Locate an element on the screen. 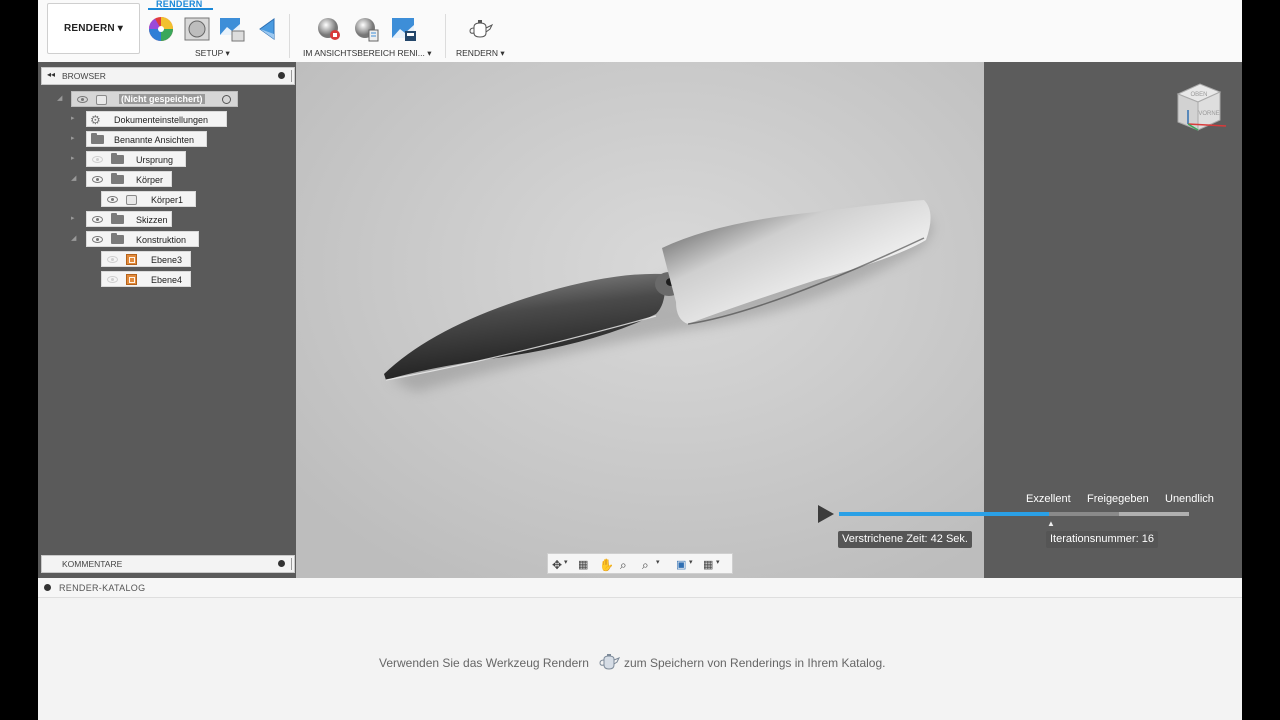 This screenshot has width=1280, height=720. in-canvas-group-label: IM ANSICHTSBEREICH RENI... ▾ is located at coordinates (367, 53).